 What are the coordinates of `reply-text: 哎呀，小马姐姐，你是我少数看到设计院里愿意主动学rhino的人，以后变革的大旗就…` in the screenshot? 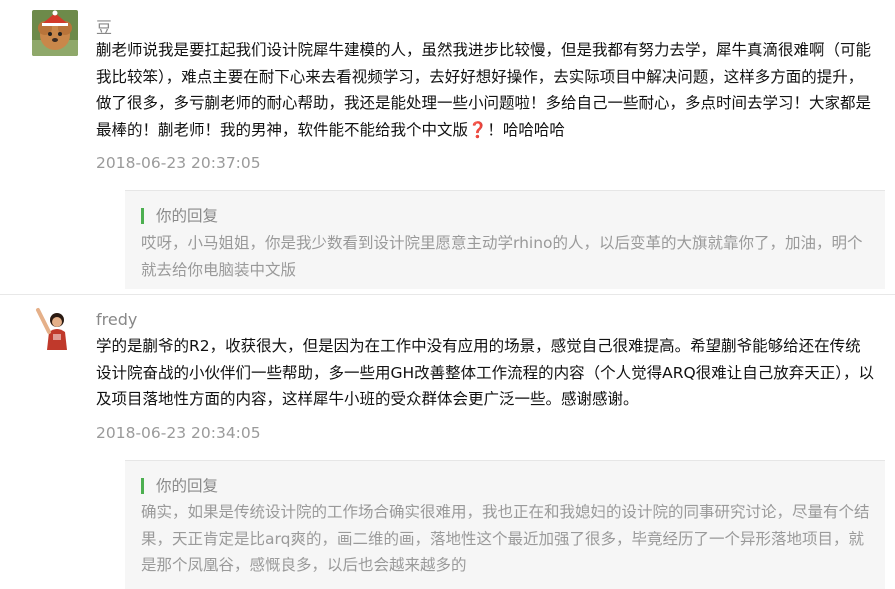 It's located at (502, 256).